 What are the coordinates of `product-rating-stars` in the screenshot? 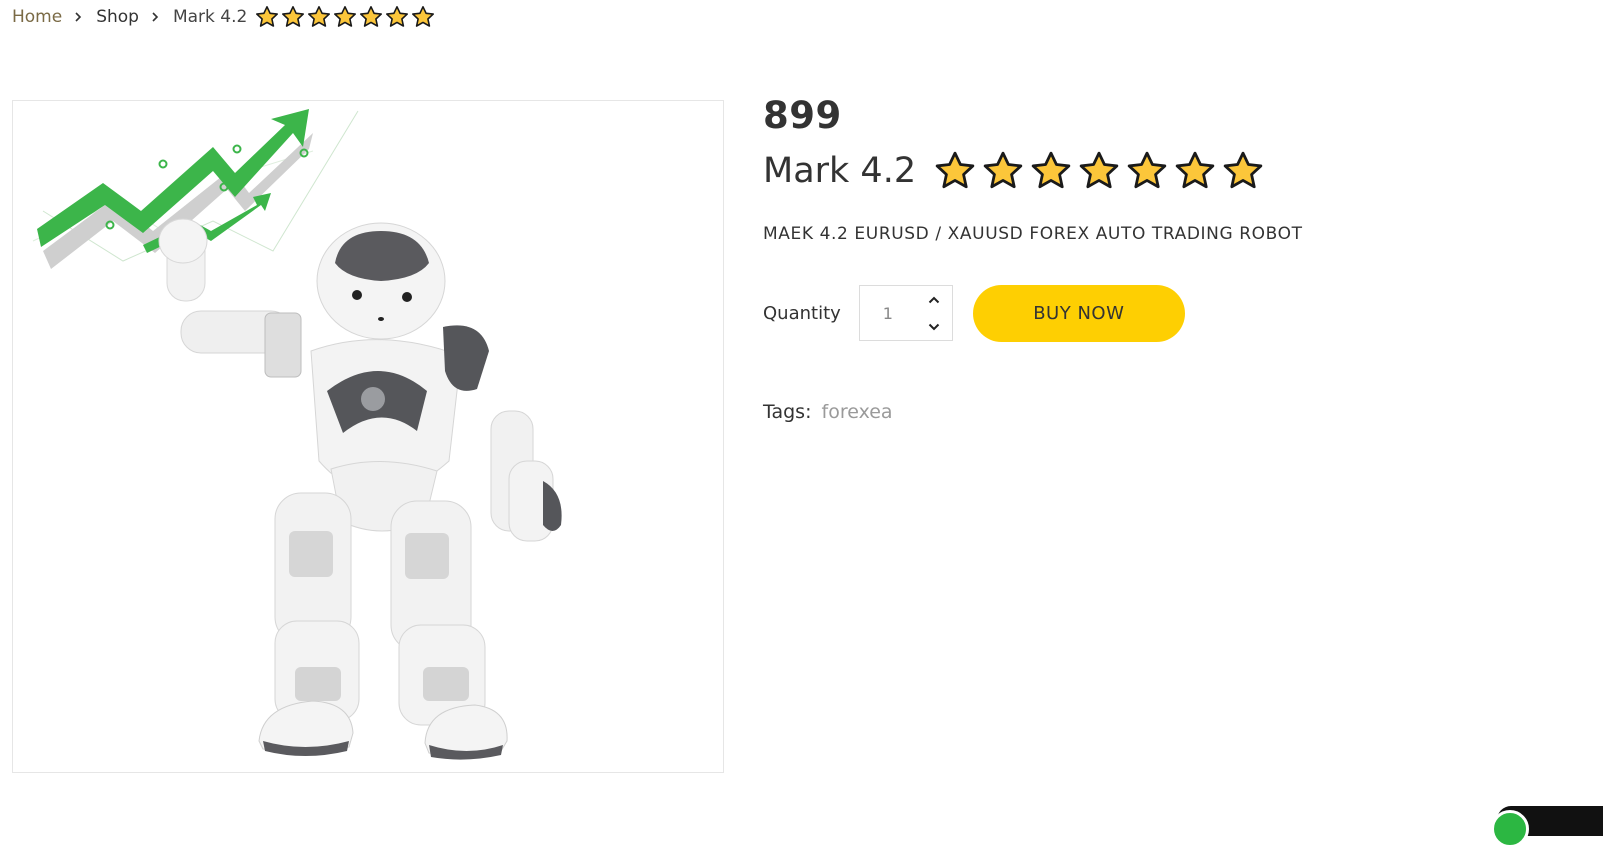 It's located at (1099, 171).